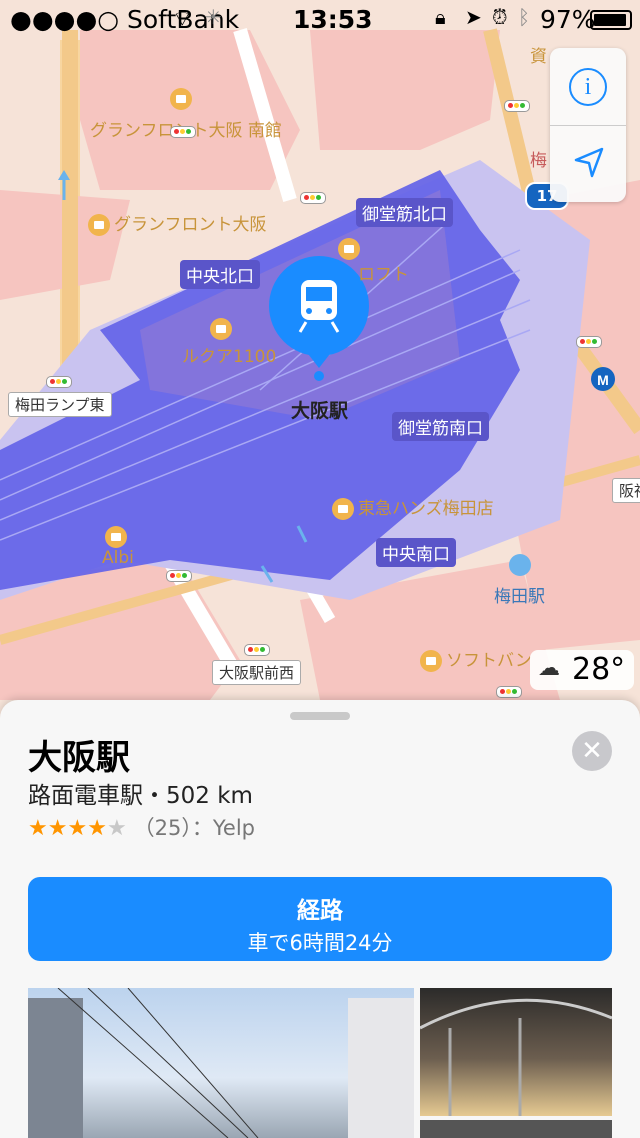  Describe the element at coordinates (440, 426) in the screenshot. I see `exit-midosuji-south: 御堂筋南口` at that location.